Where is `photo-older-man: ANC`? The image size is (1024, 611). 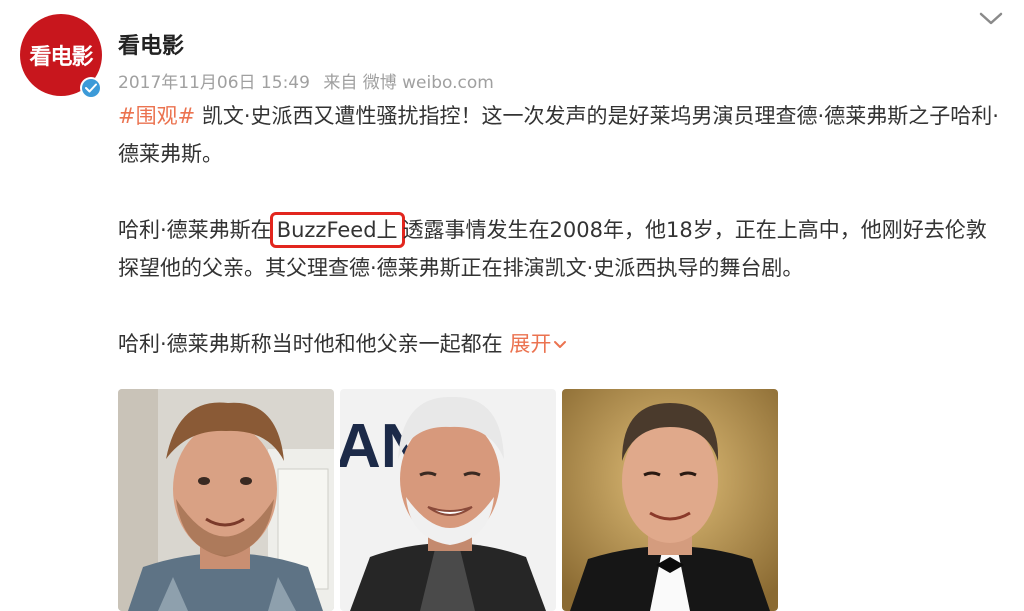 photo-older-man: ANC is located at coordinates (448, 500).